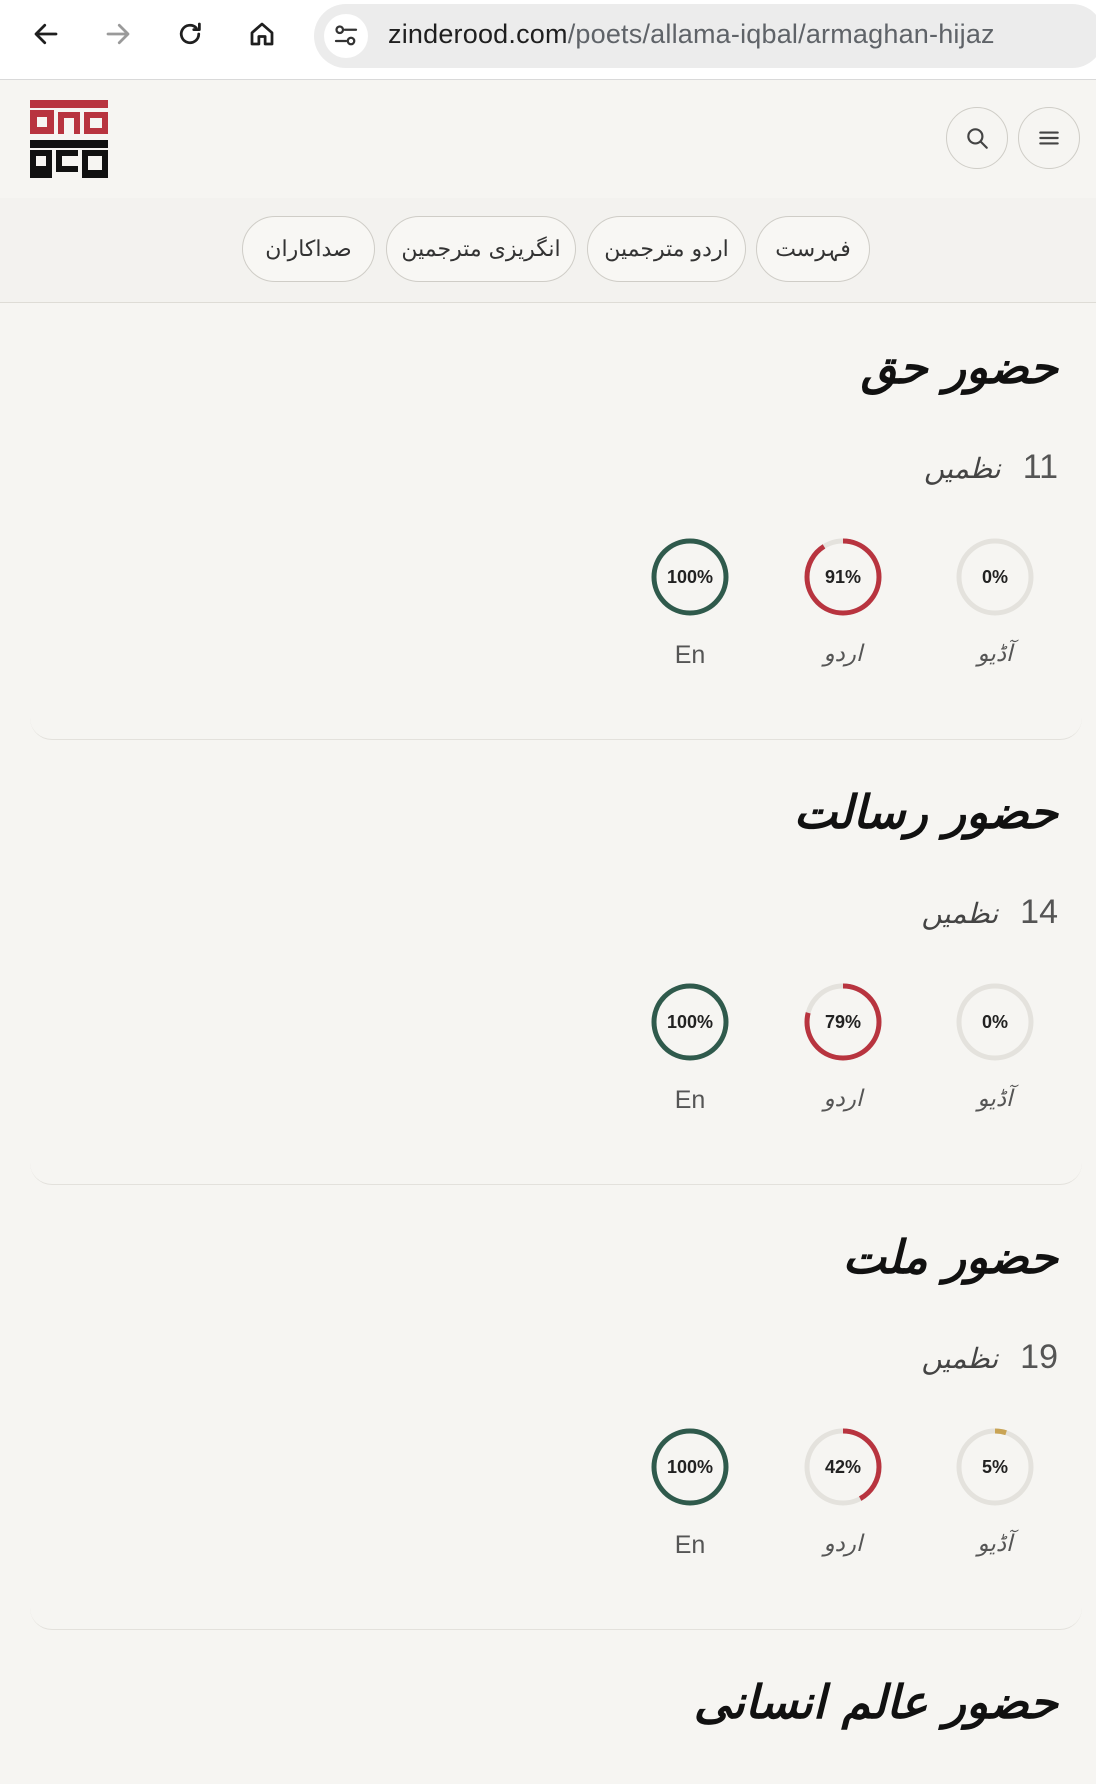 The width and height of the screenshot is (1096, 1784). Describe the element at coordinates (994, 1467) in the screenshot. I see `progress-percent: 5%` at that location.